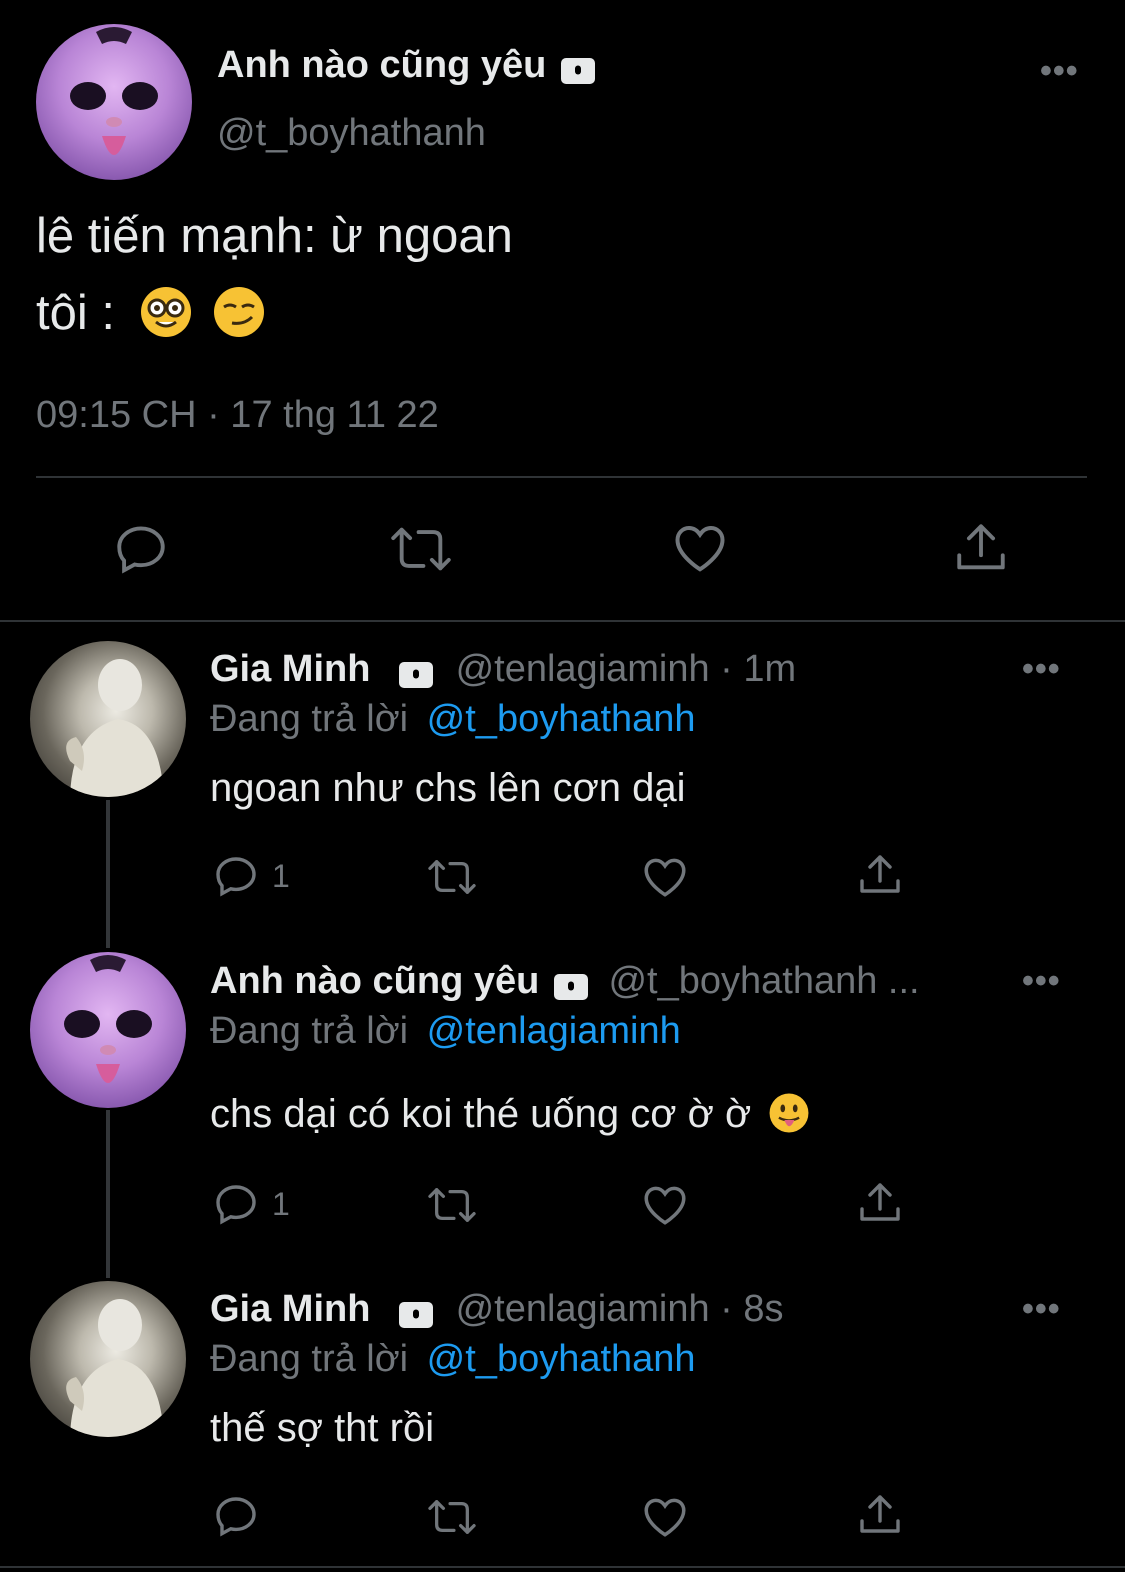  What do you see at coordinates (351, 133) in the screenshot?
I see `main-tweet-handle: @t_boyhathanh` at bounding box center [351, 133].